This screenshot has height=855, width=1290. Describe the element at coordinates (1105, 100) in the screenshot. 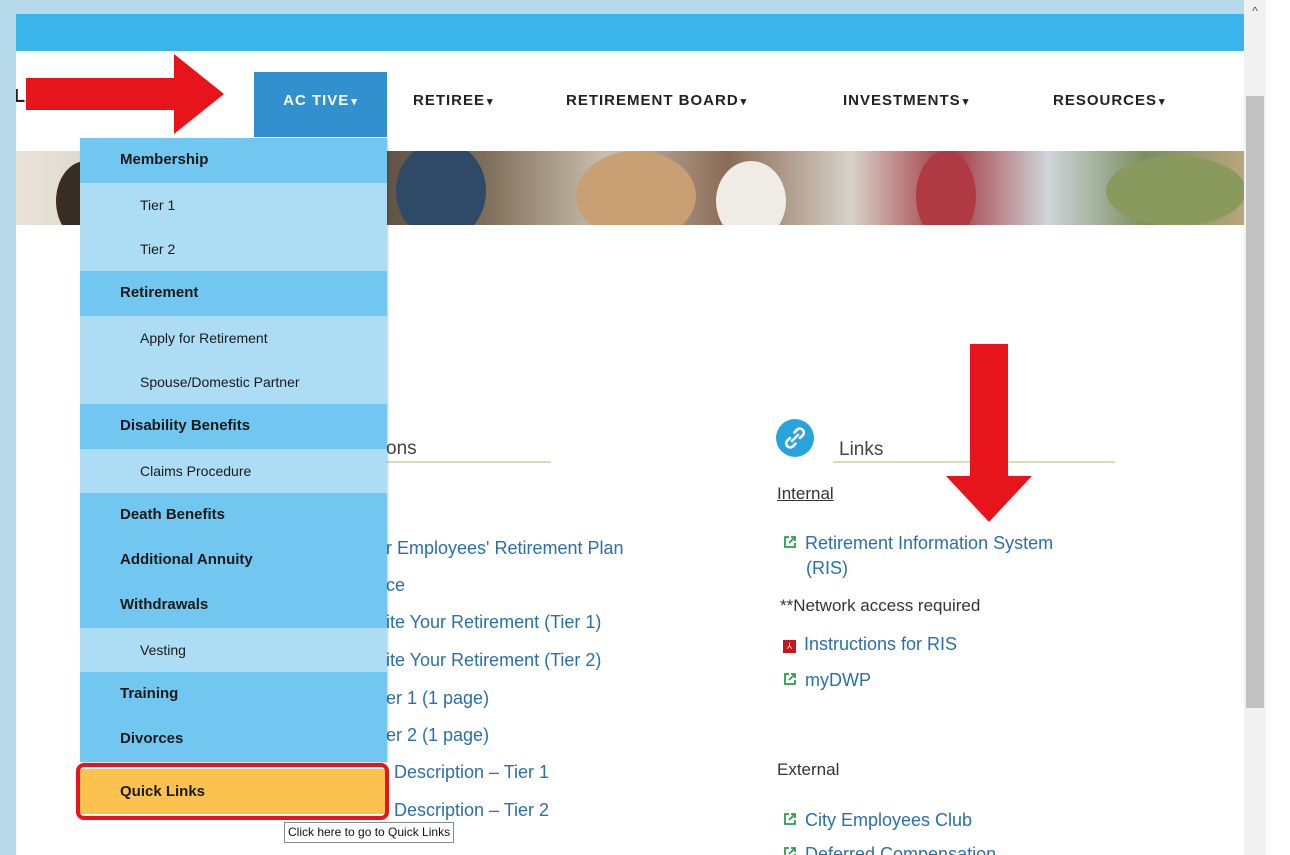

I see `nav-resources-label: RESOURCES` at that location.